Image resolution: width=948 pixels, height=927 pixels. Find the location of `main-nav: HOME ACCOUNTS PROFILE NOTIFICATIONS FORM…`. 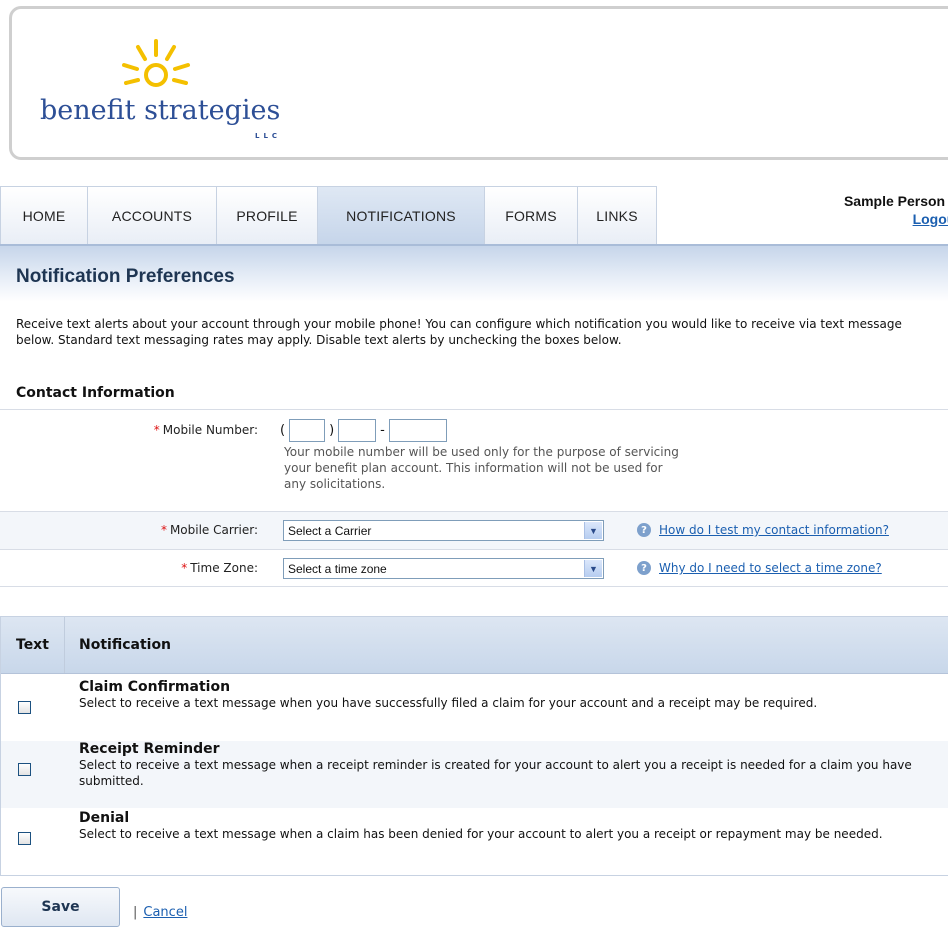

main-nav: HOME ACCOUNTS PROFILE NOTIFICATIONS FORM… is located at coordinates (328, 215).